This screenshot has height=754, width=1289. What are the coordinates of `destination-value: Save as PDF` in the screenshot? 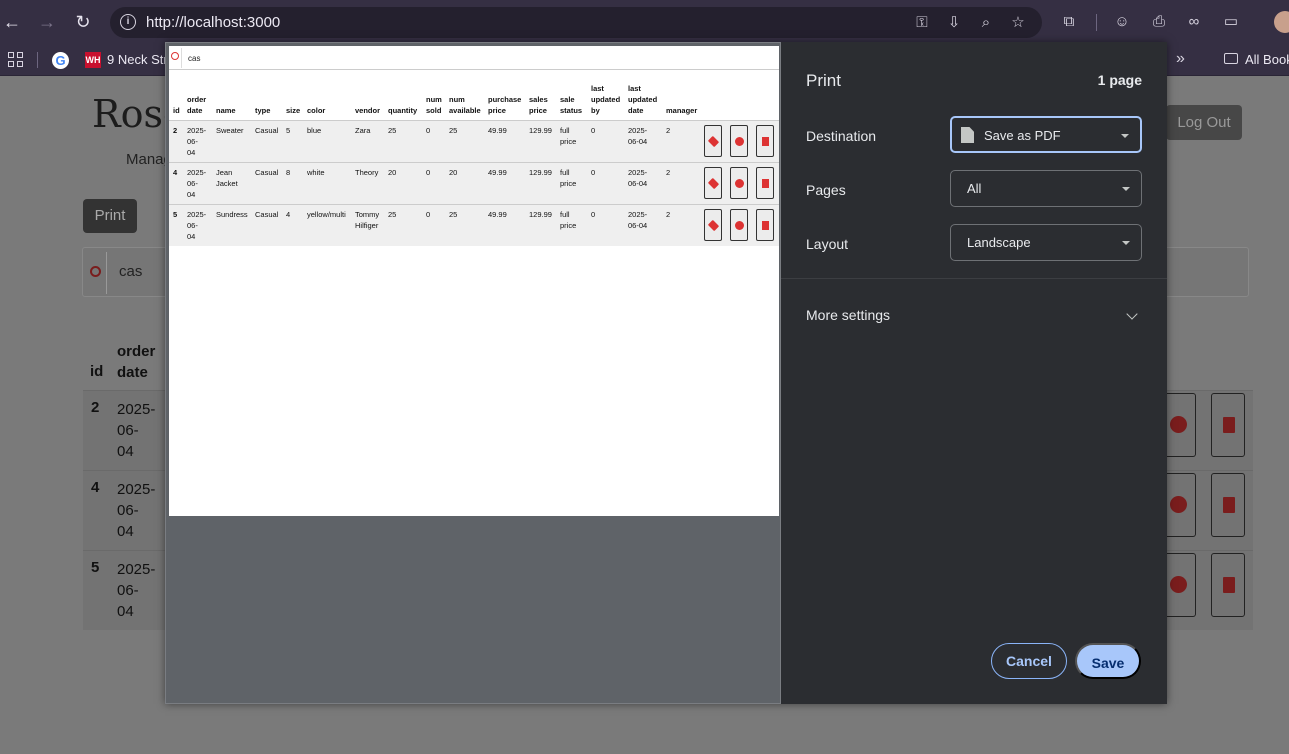 It's located at (1022, 135).